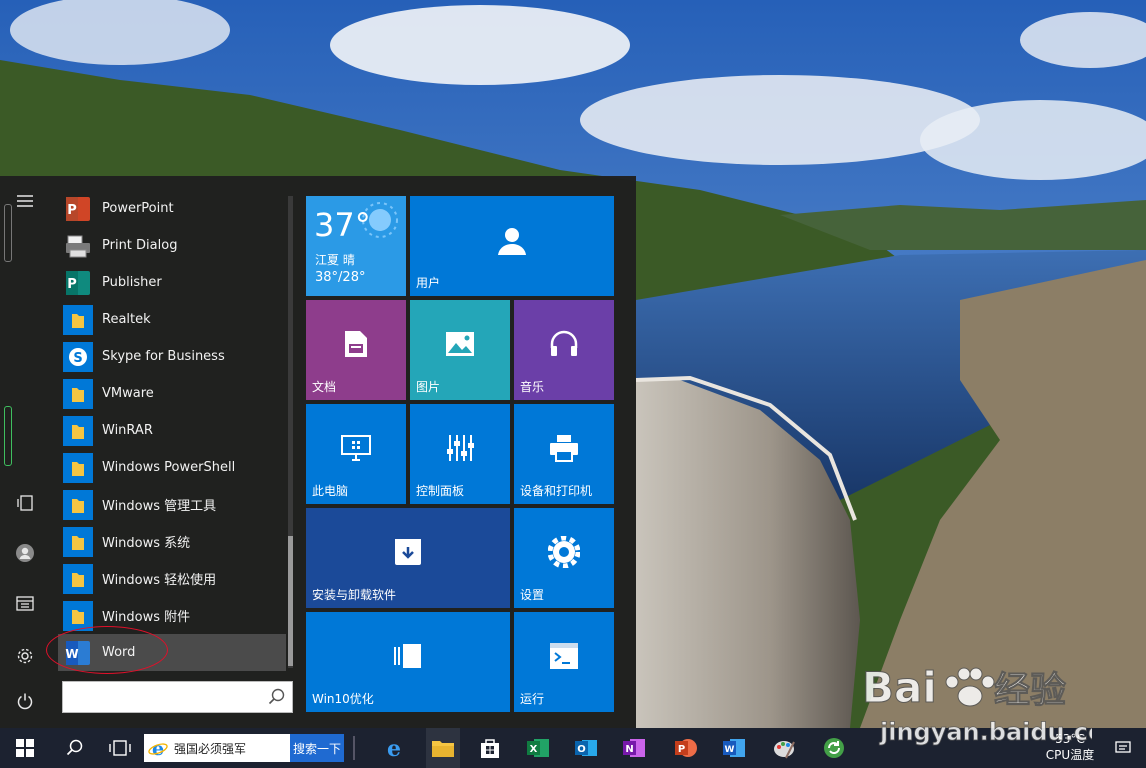 Image resolution: width=1146 pixels, height=768 pixels. Describe the element at coordinates (340, 277) in the screenshot. I see `weather-range: 38°/28°` at that location.